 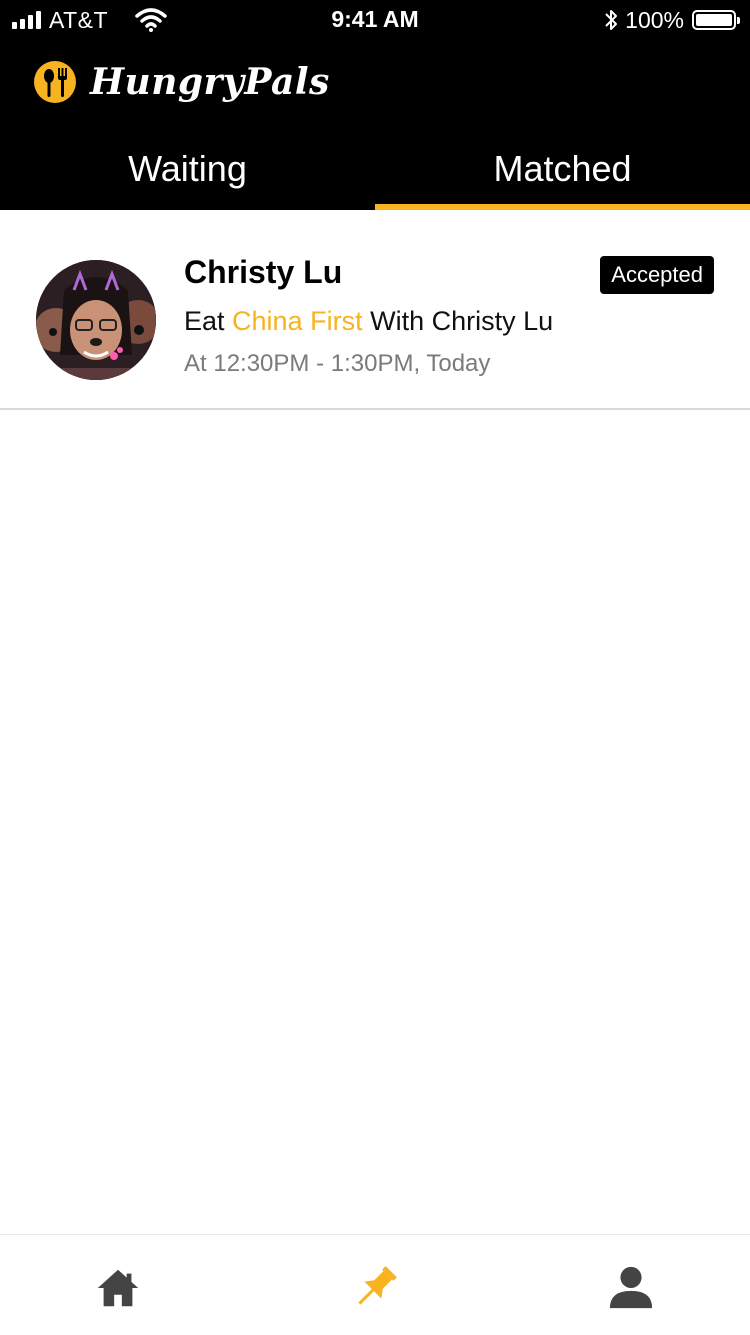 I want to click on home-icon, so click(x=118, y=1288).